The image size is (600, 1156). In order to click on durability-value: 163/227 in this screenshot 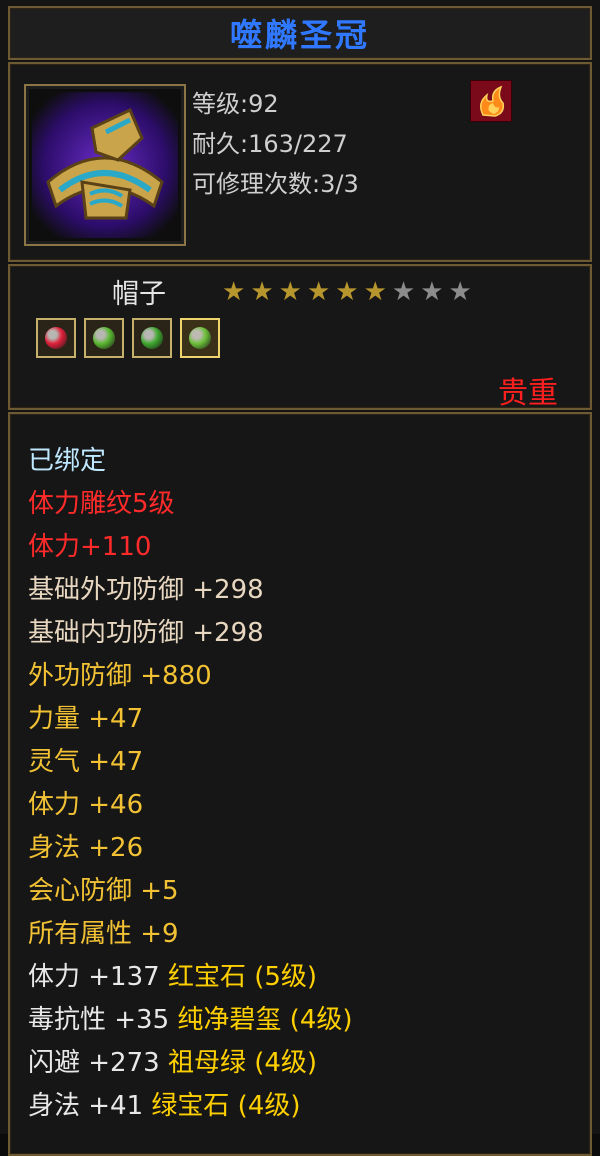, I will do `click(298, 144)`.